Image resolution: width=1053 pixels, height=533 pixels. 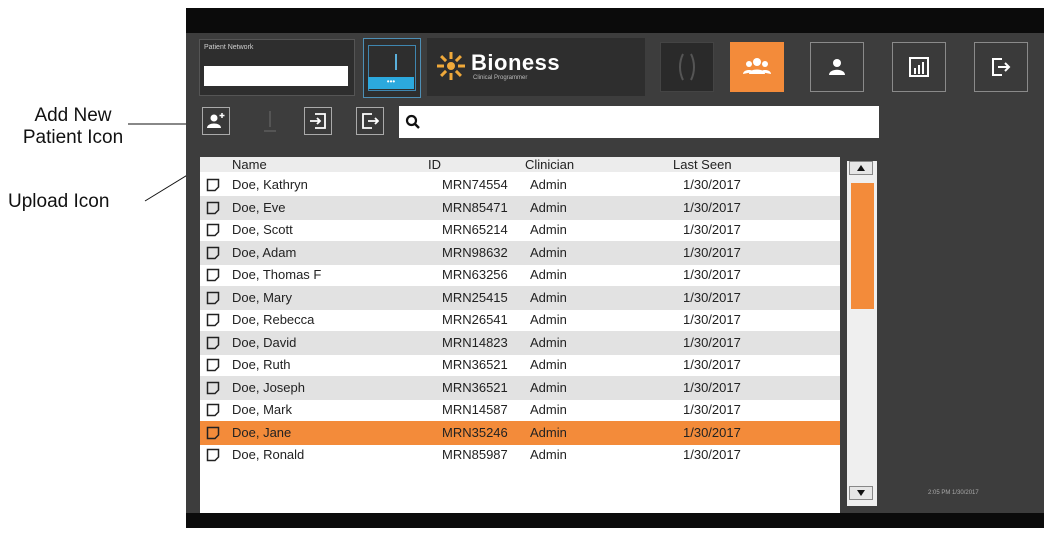 What do you see at coordinates (520, 252) in the screenshot?
I see `table-row: Doe, Adam MRN98632 Admin 1/30/2017` at bounding box center [520, 252].